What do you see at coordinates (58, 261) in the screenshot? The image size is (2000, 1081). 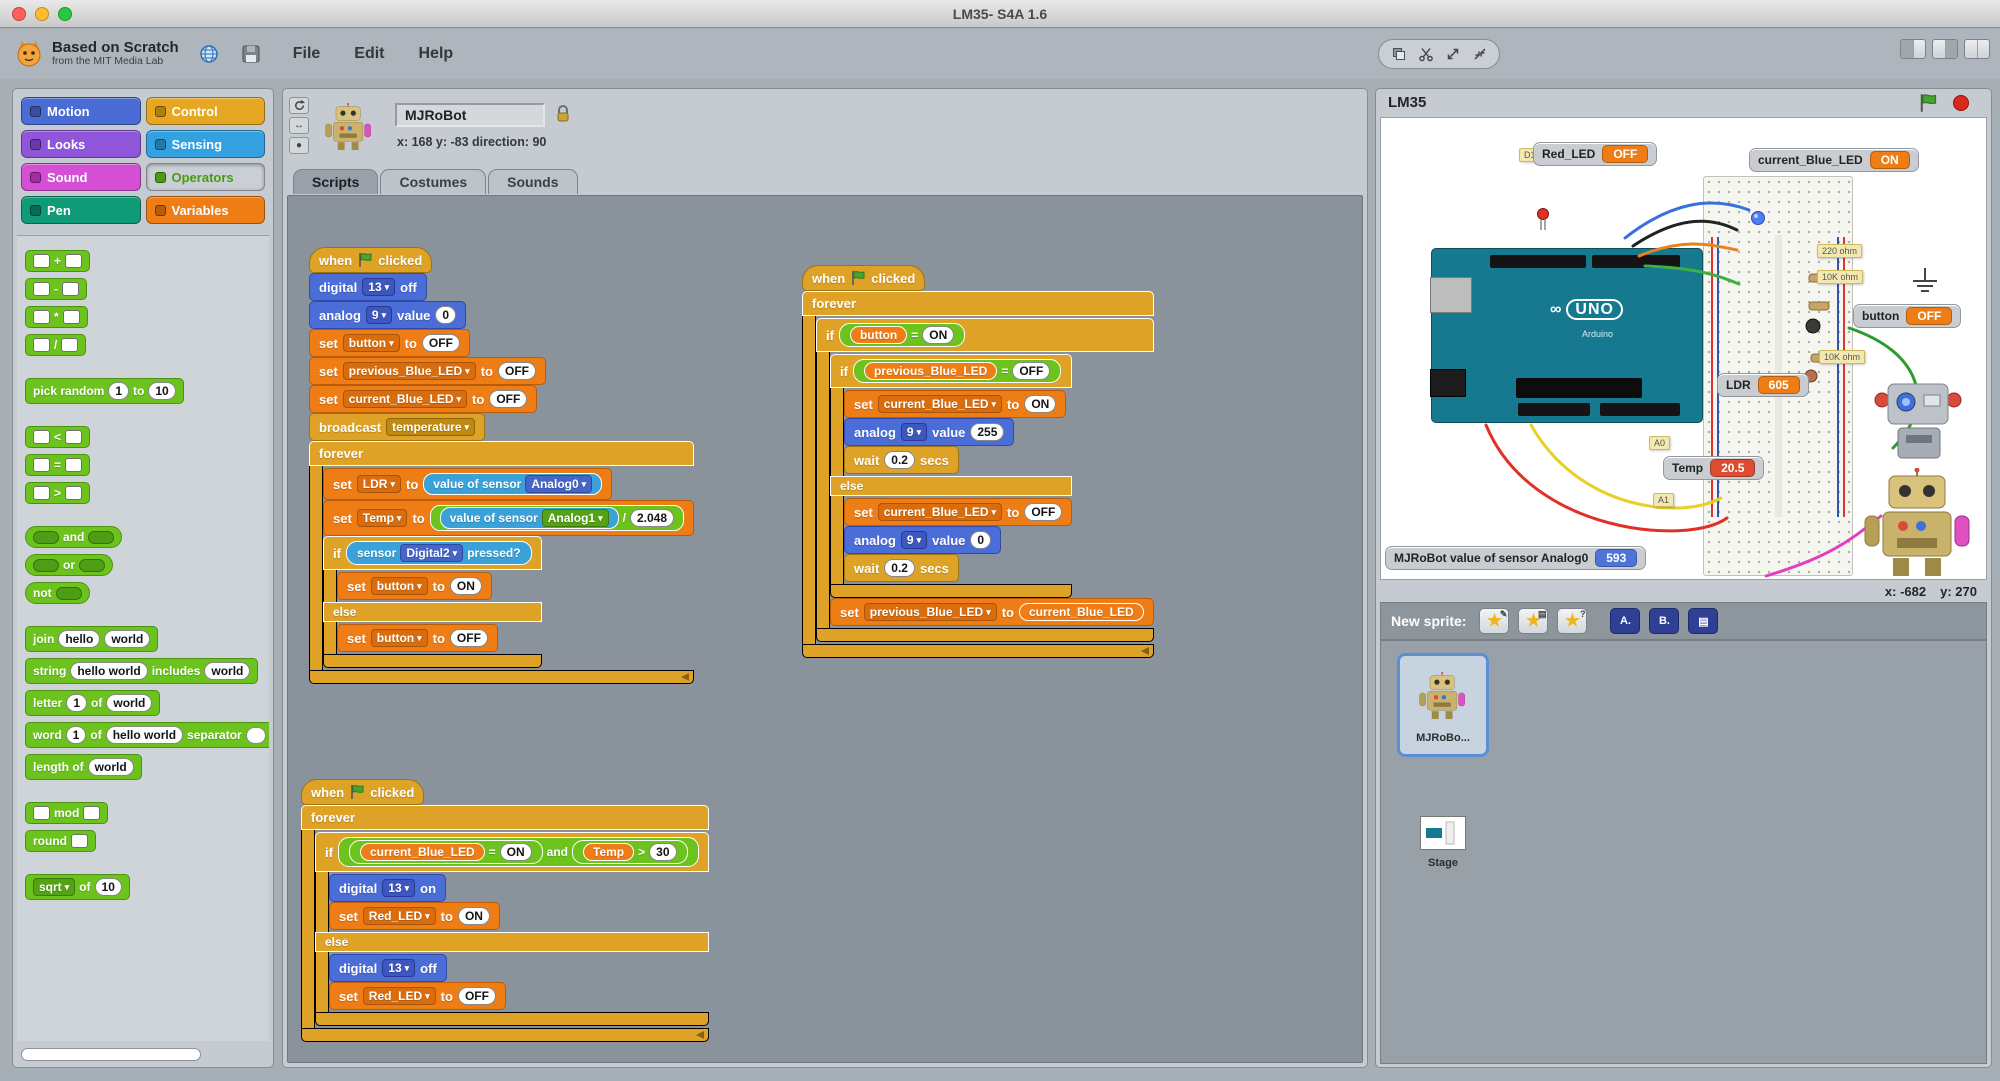 I see `palette-block: +` at bounding box center [58, 261].